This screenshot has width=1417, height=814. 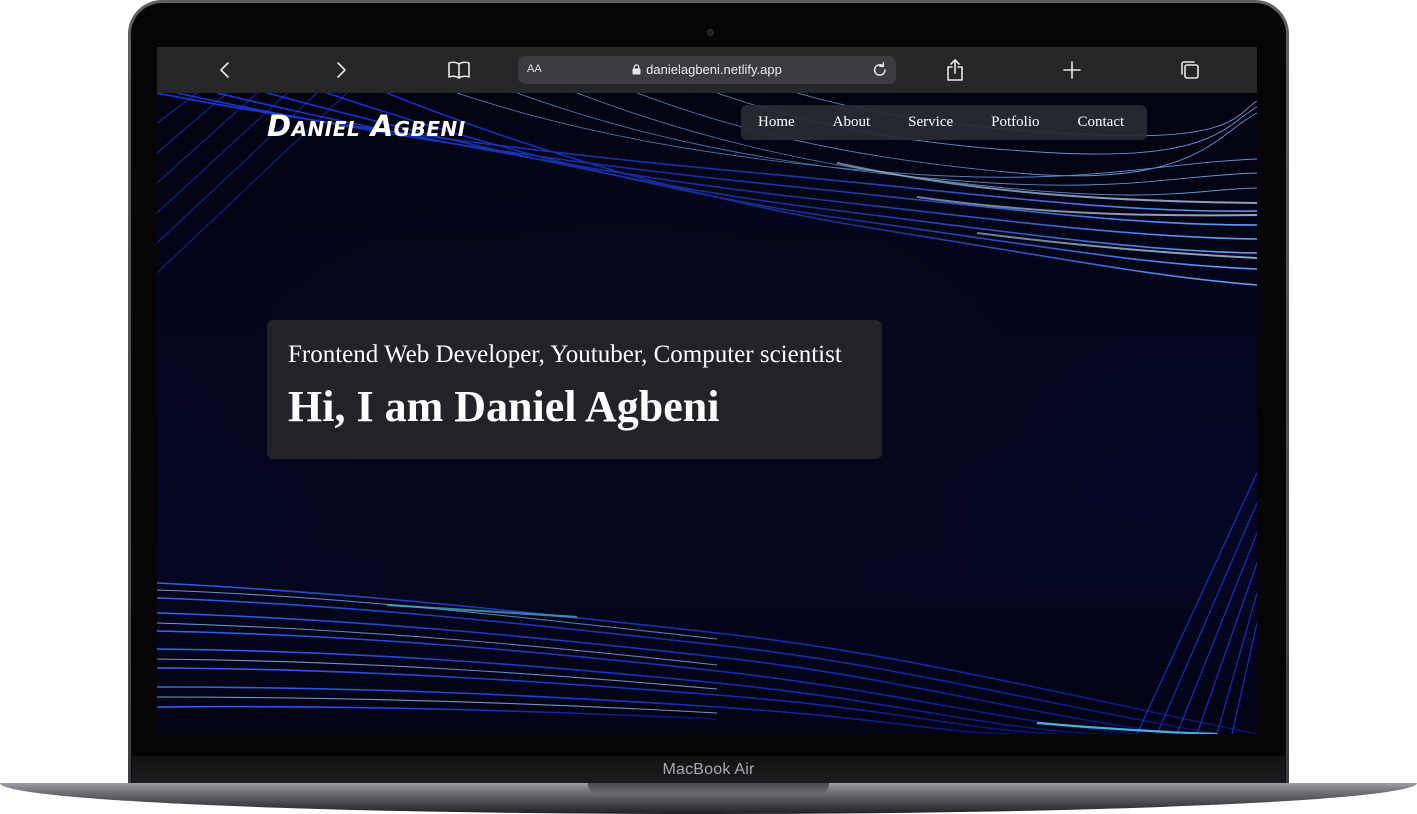 What do you see at coordinates (1101, 122) in the screenshot?
I see `nav-contact: Contact` at bounding box center [1101, 122].